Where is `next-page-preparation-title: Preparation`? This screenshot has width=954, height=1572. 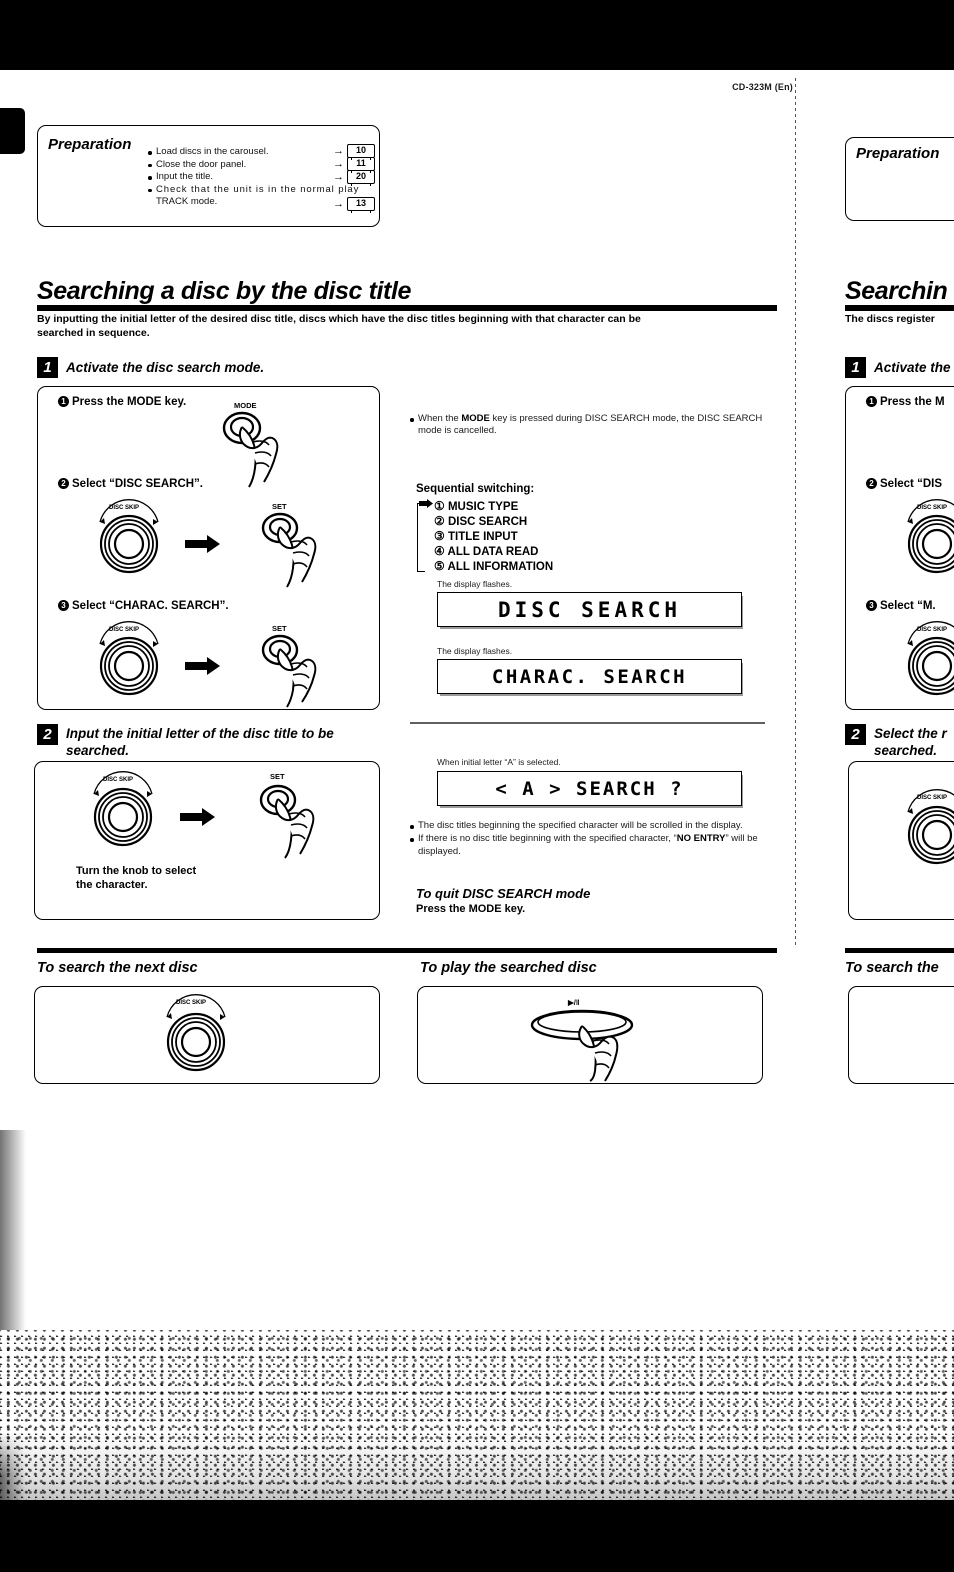 next-page-preparation-title: Preparation is located at coordinates (898, 153).